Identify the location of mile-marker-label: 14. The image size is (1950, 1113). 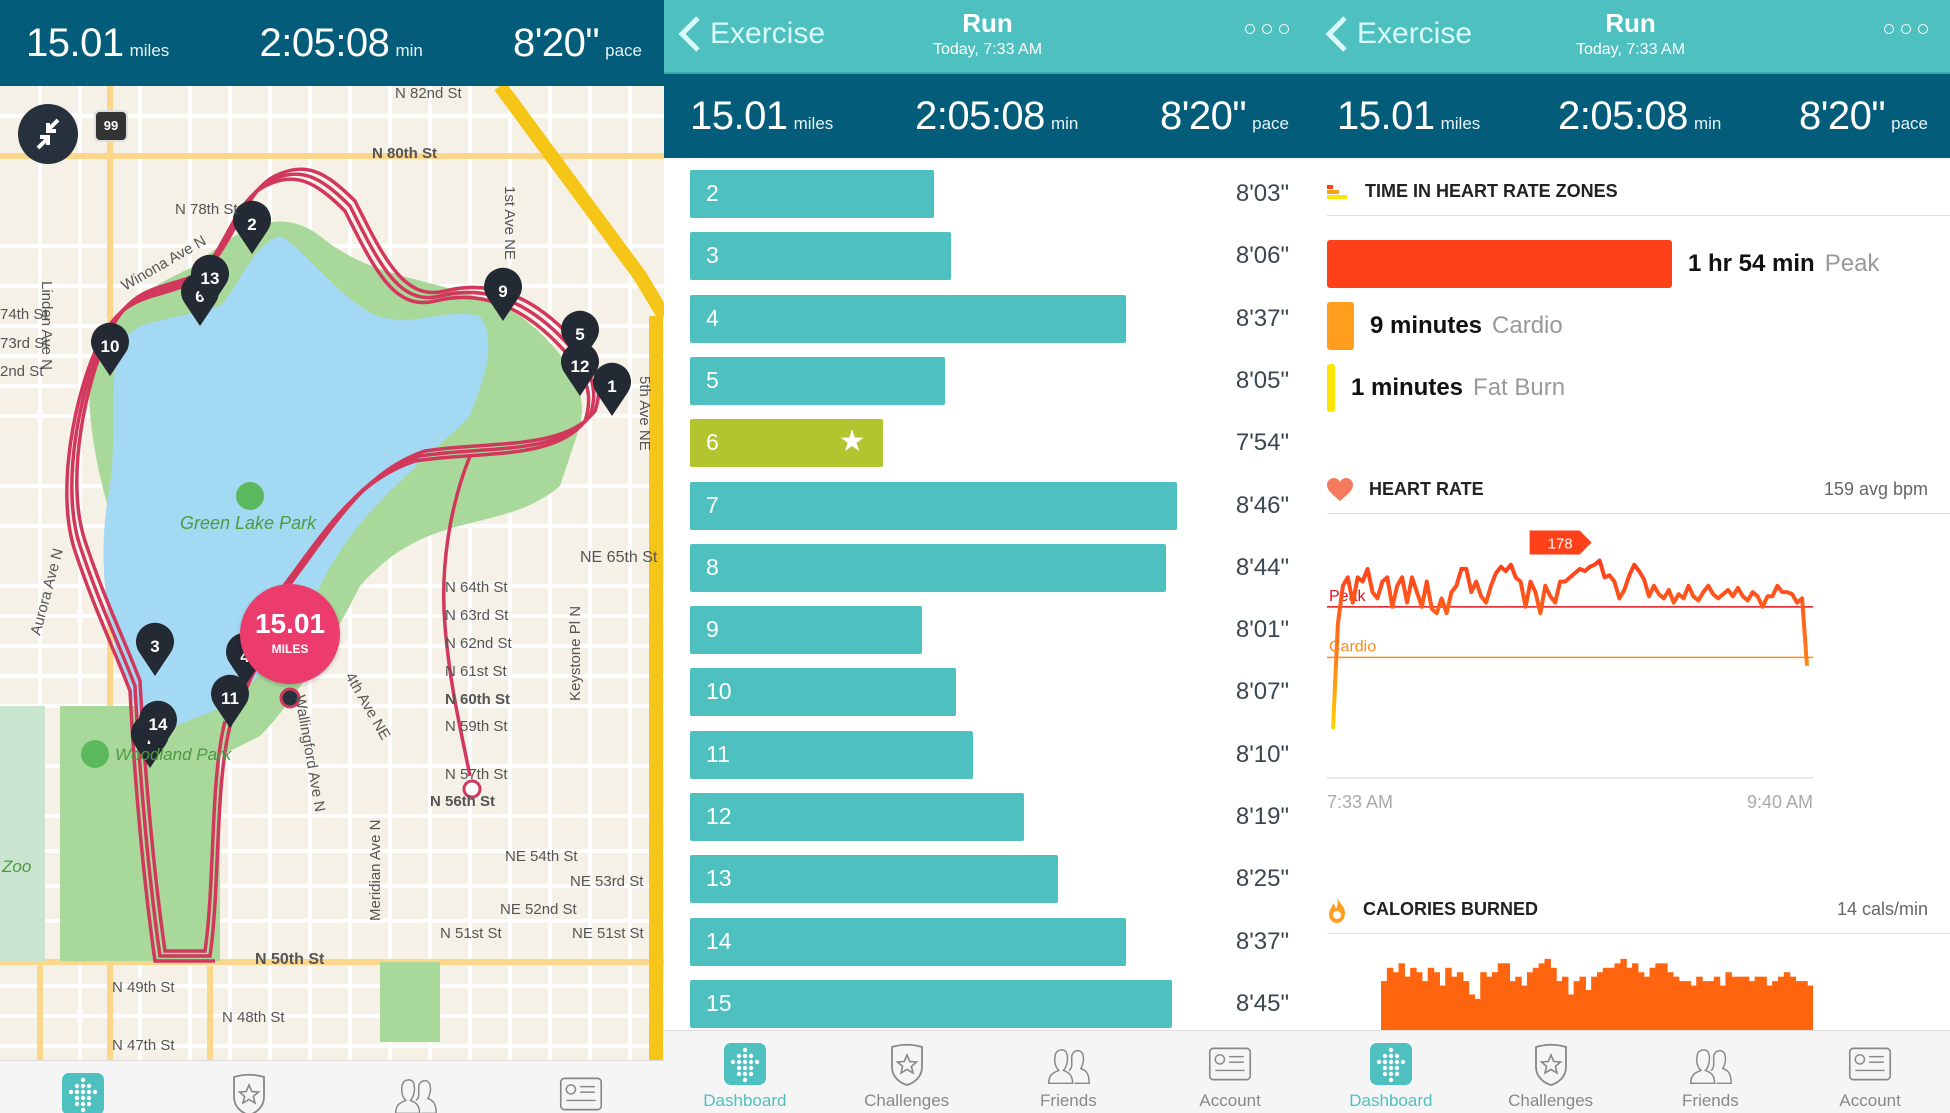
(158, 724).